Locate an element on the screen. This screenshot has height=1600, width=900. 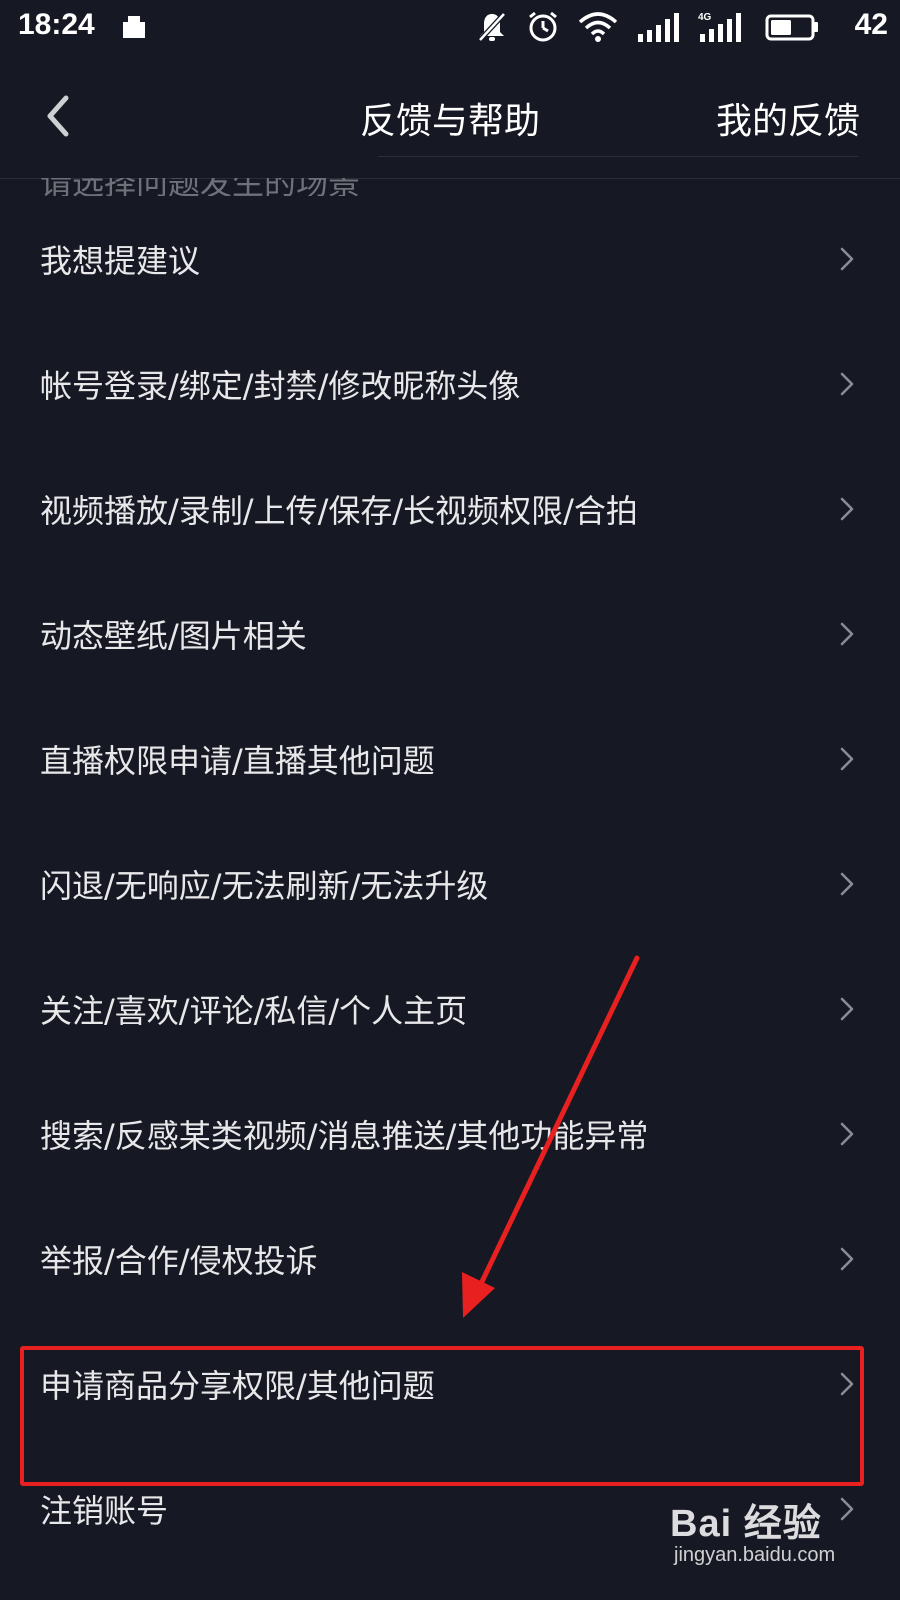
list-item: 我想提建议 is located at coordinates (450, 258).